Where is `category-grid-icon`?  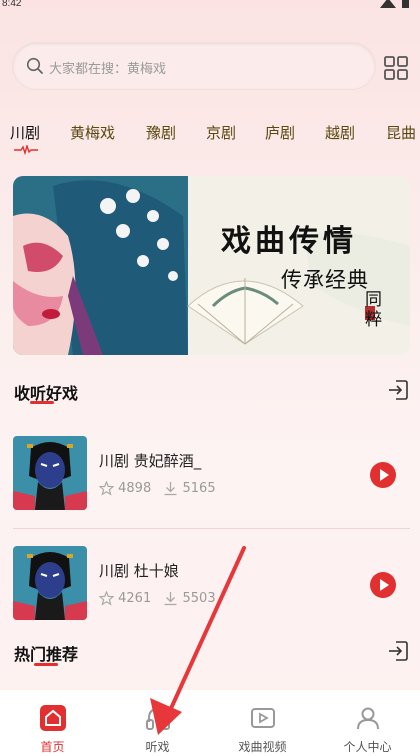
category-grid-icon is located at coordinates (396, 68).